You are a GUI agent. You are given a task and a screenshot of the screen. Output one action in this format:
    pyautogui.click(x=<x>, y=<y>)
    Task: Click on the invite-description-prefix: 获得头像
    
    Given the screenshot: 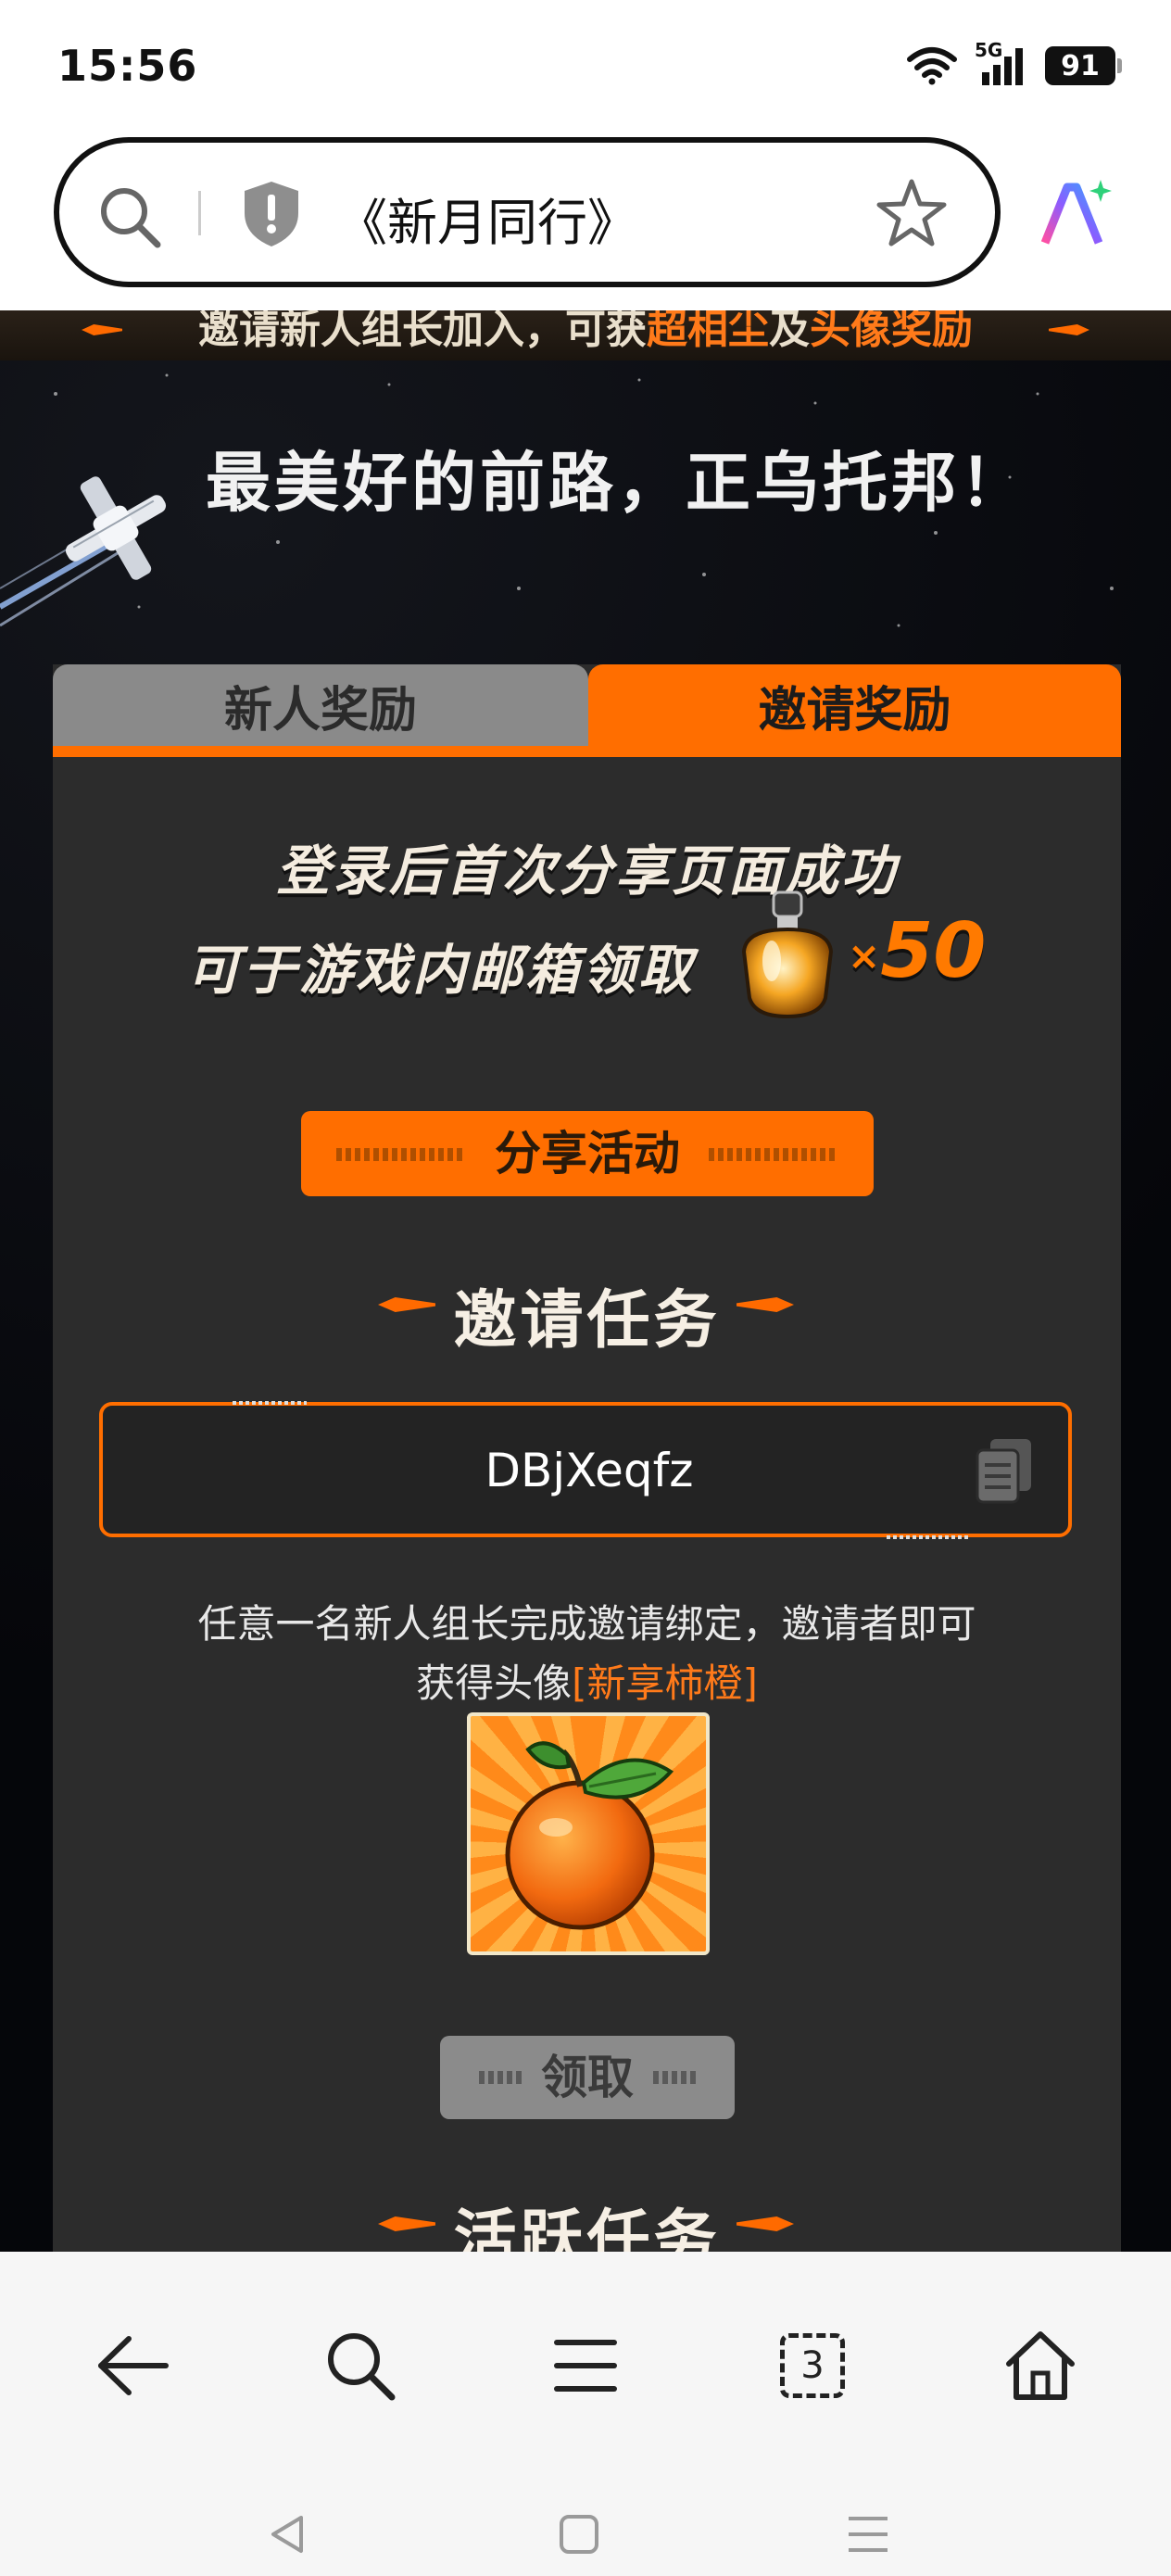 What is the action you would take?
    pyautogui.click(x=495, y=1684)
    